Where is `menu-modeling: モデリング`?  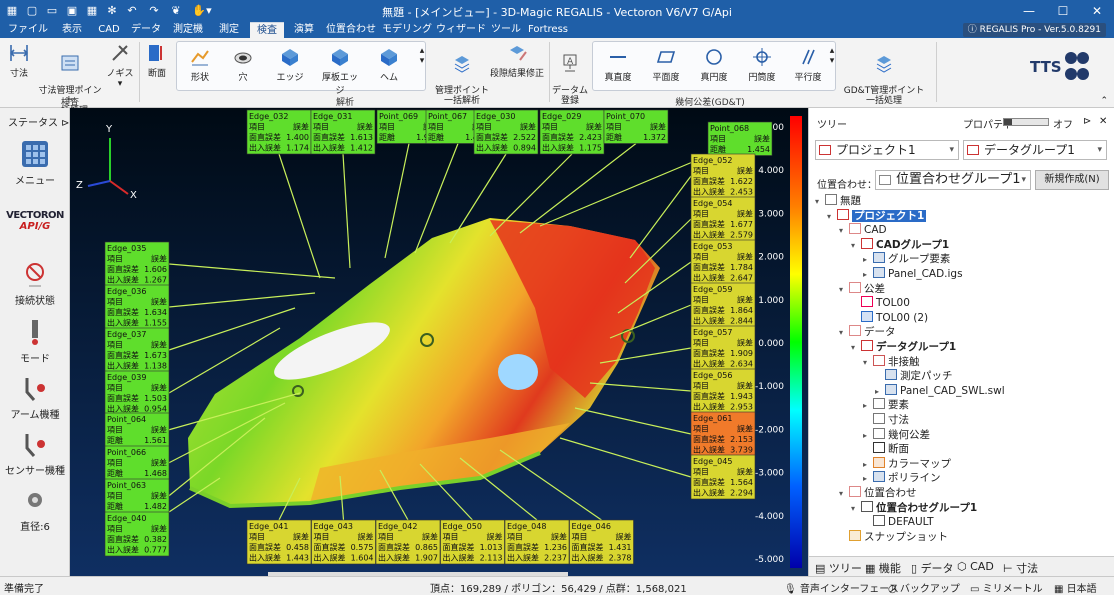
menu-modeling: モデリング is located at coordinates (407, 30).